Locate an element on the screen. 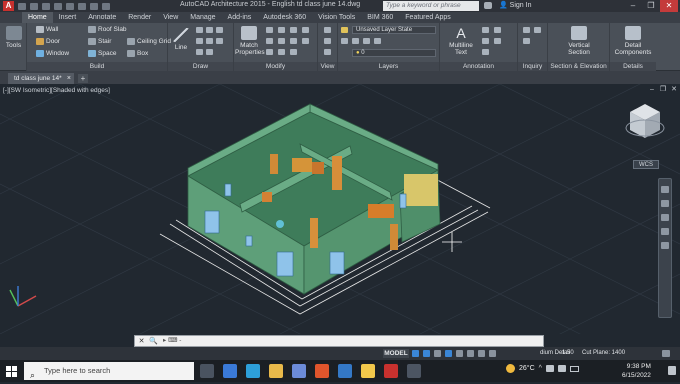  close-button: ✕ is located at coordinates (669, 6).